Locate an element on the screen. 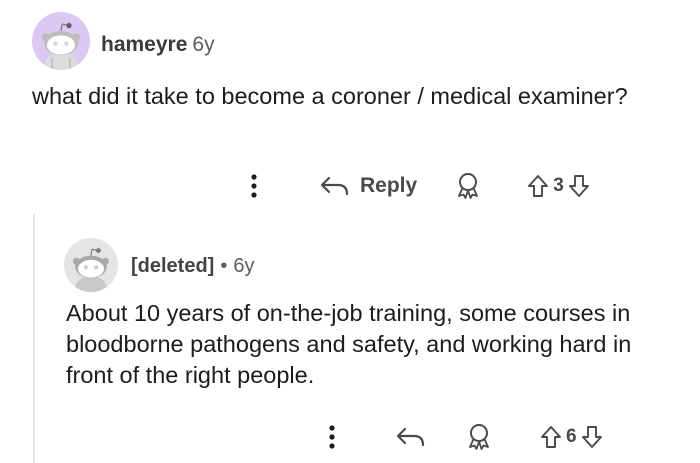 The height and width of the screenshot is (463, 700). reply-label: Reply is located at coordinates (389, 185).